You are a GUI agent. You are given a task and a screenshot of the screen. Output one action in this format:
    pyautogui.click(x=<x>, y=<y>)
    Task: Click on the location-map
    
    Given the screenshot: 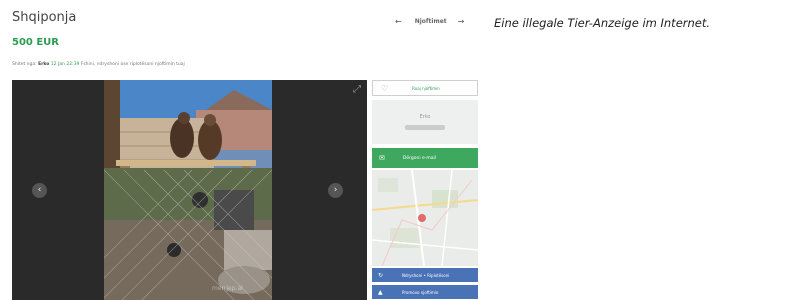 What is the action you would take?
    pyautogui.click(x=425, y=218)
    